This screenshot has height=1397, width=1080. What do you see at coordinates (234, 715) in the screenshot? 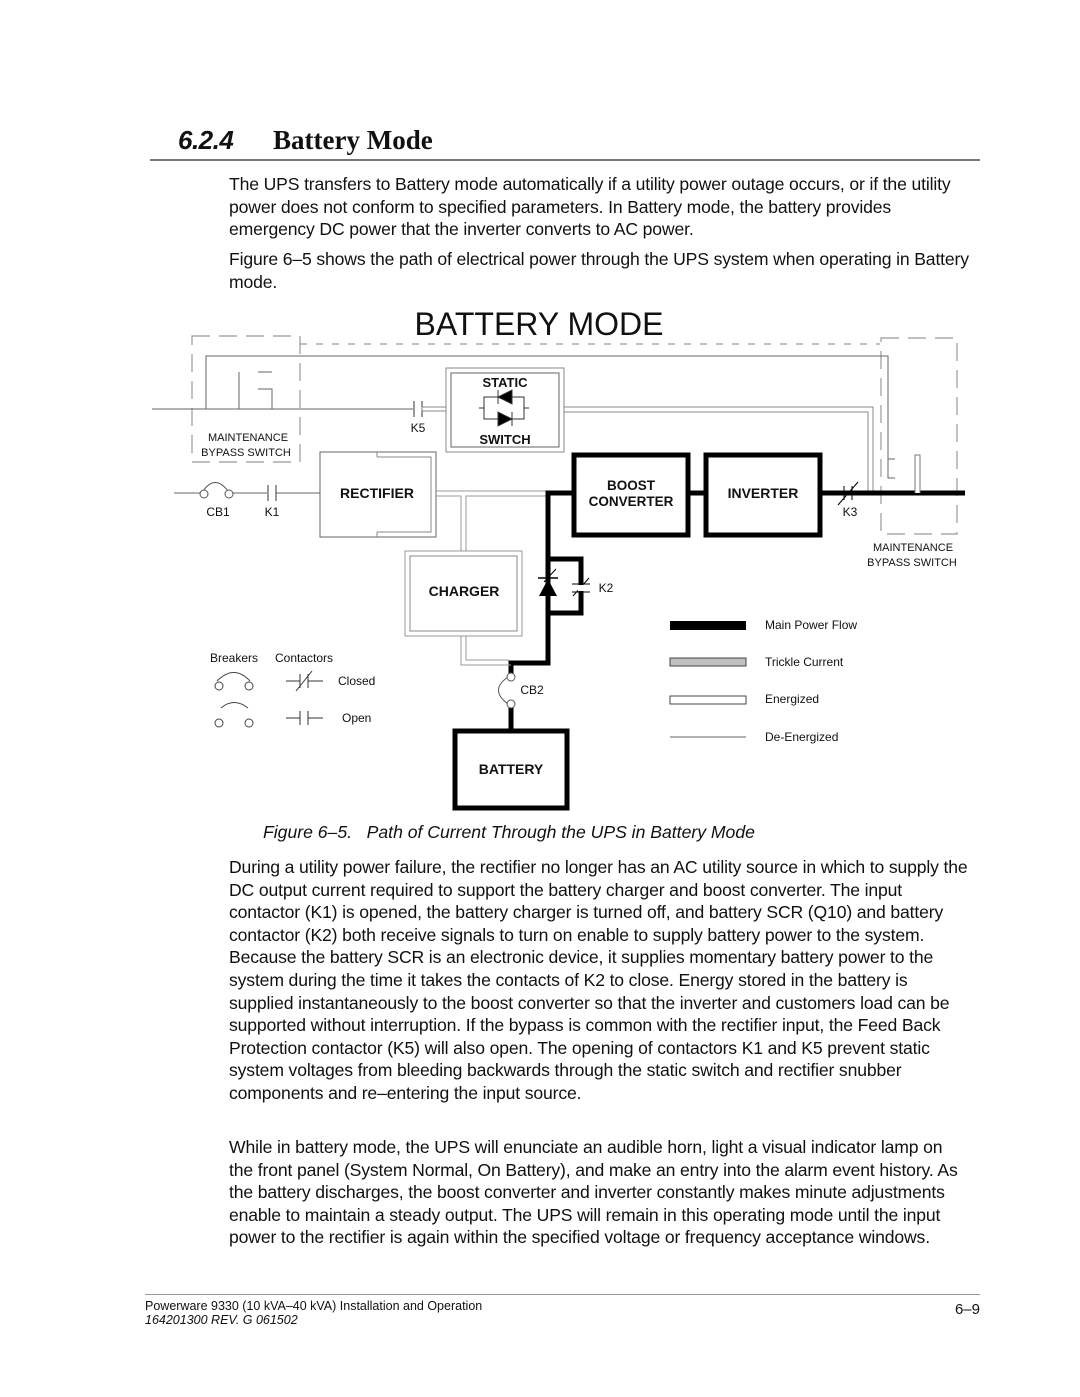
I see `breaker-open-icon` at bounding box center [234, 715].